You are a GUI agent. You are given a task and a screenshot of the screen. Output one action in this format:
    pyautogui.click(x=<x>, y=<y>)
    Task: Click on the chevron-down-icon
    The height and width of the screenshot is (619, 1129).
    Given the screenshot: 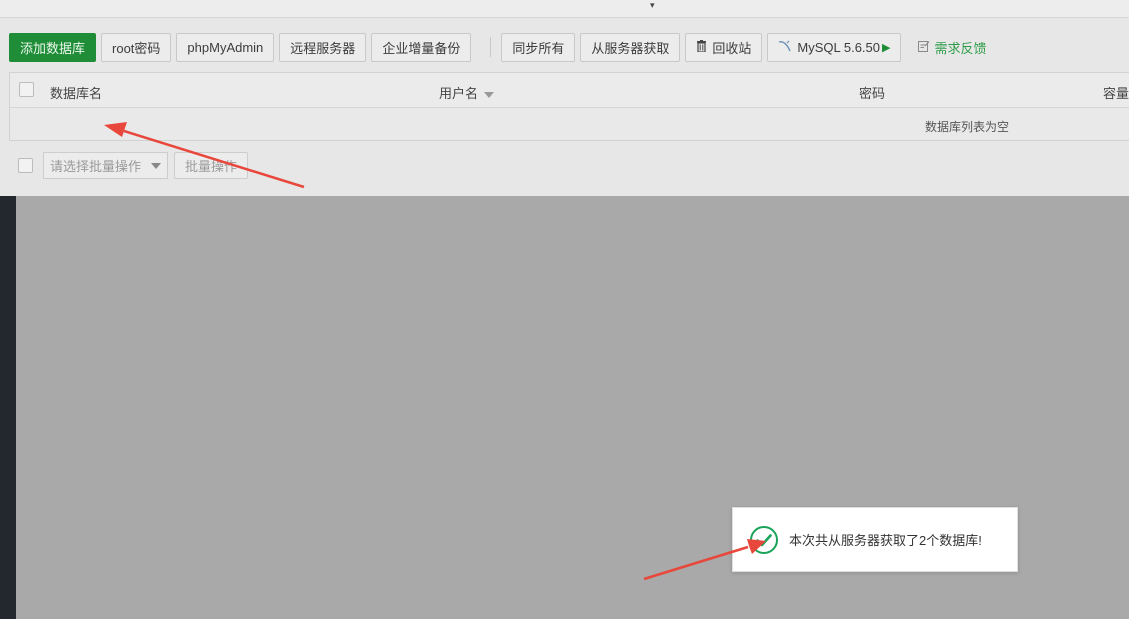 What is the action you would take?
    pyautogui.click(x=156, y=166)
    